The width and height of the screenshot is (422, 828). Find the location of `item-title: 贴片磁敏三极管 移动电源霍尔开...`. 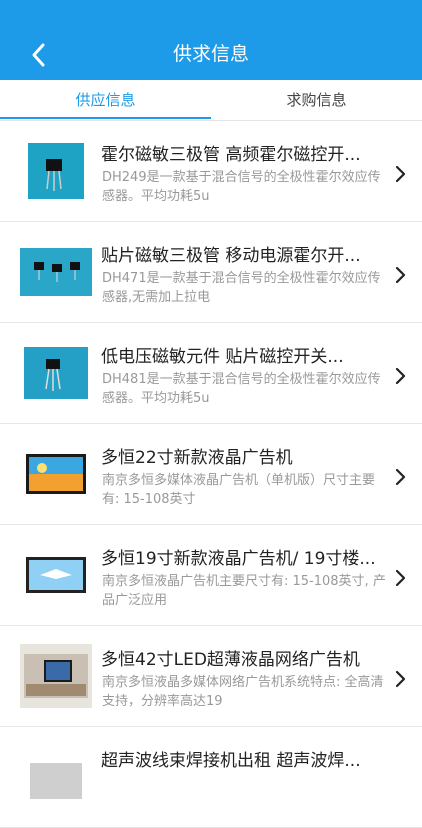

item-title: 贴片磁敏三极管 移动电源霍尔开... is located at coordinates (231, 256).